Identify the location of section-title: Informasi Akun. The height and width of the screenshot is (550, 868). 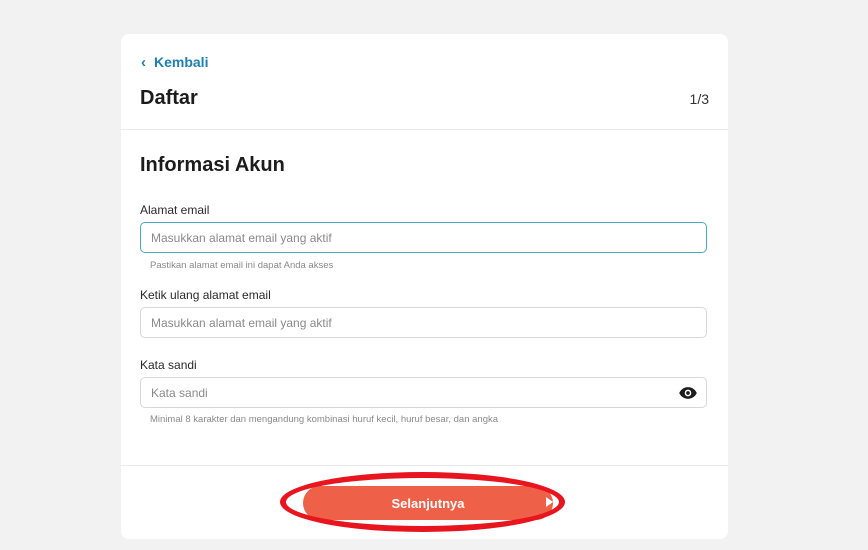
(212, 165).